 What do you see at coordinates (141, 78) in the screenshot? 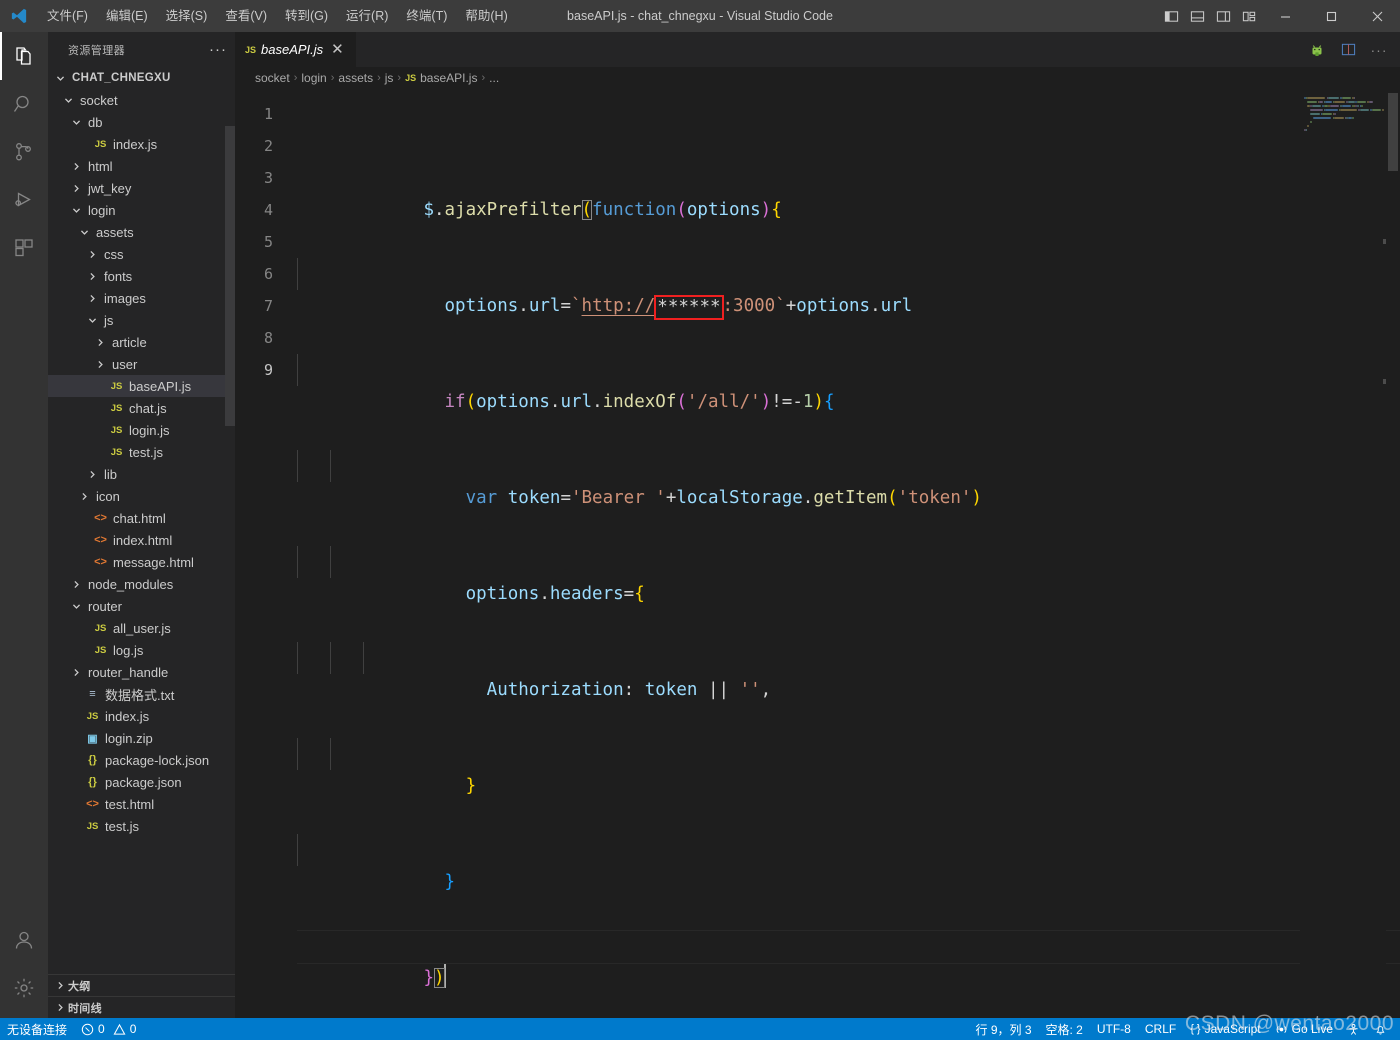
I see `tree-root: CHAT_CHNEGXU` at bounding box center [141, 78].